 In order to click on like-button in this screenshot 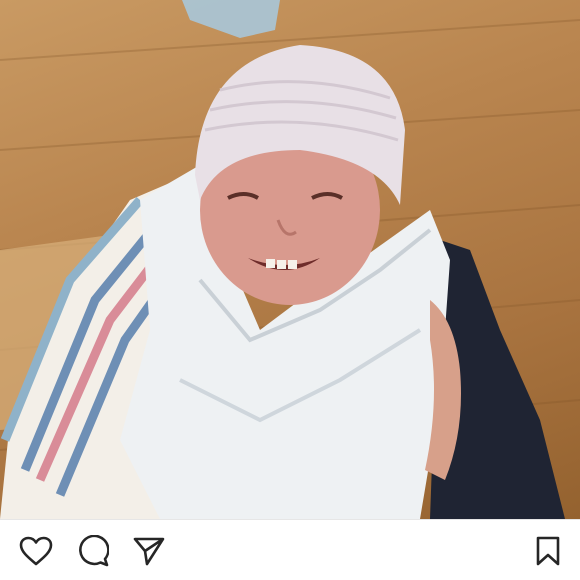, I will do `click(36, 551)`.